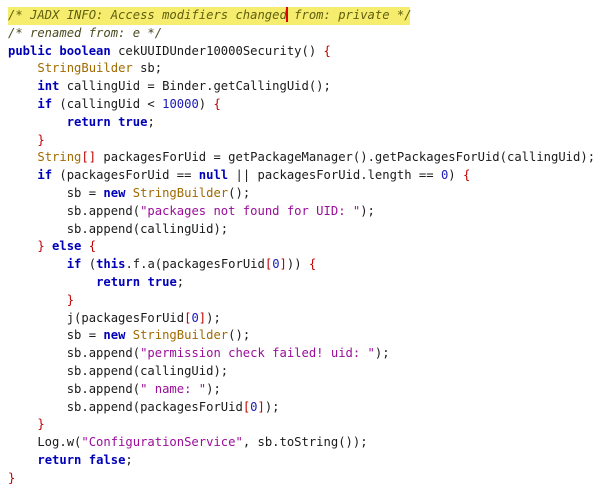 The image size is (614, 488). Describe the element at coordinates (162, 442) in the screenshot. I see `code-token: "ConfigurationService"` at that location.